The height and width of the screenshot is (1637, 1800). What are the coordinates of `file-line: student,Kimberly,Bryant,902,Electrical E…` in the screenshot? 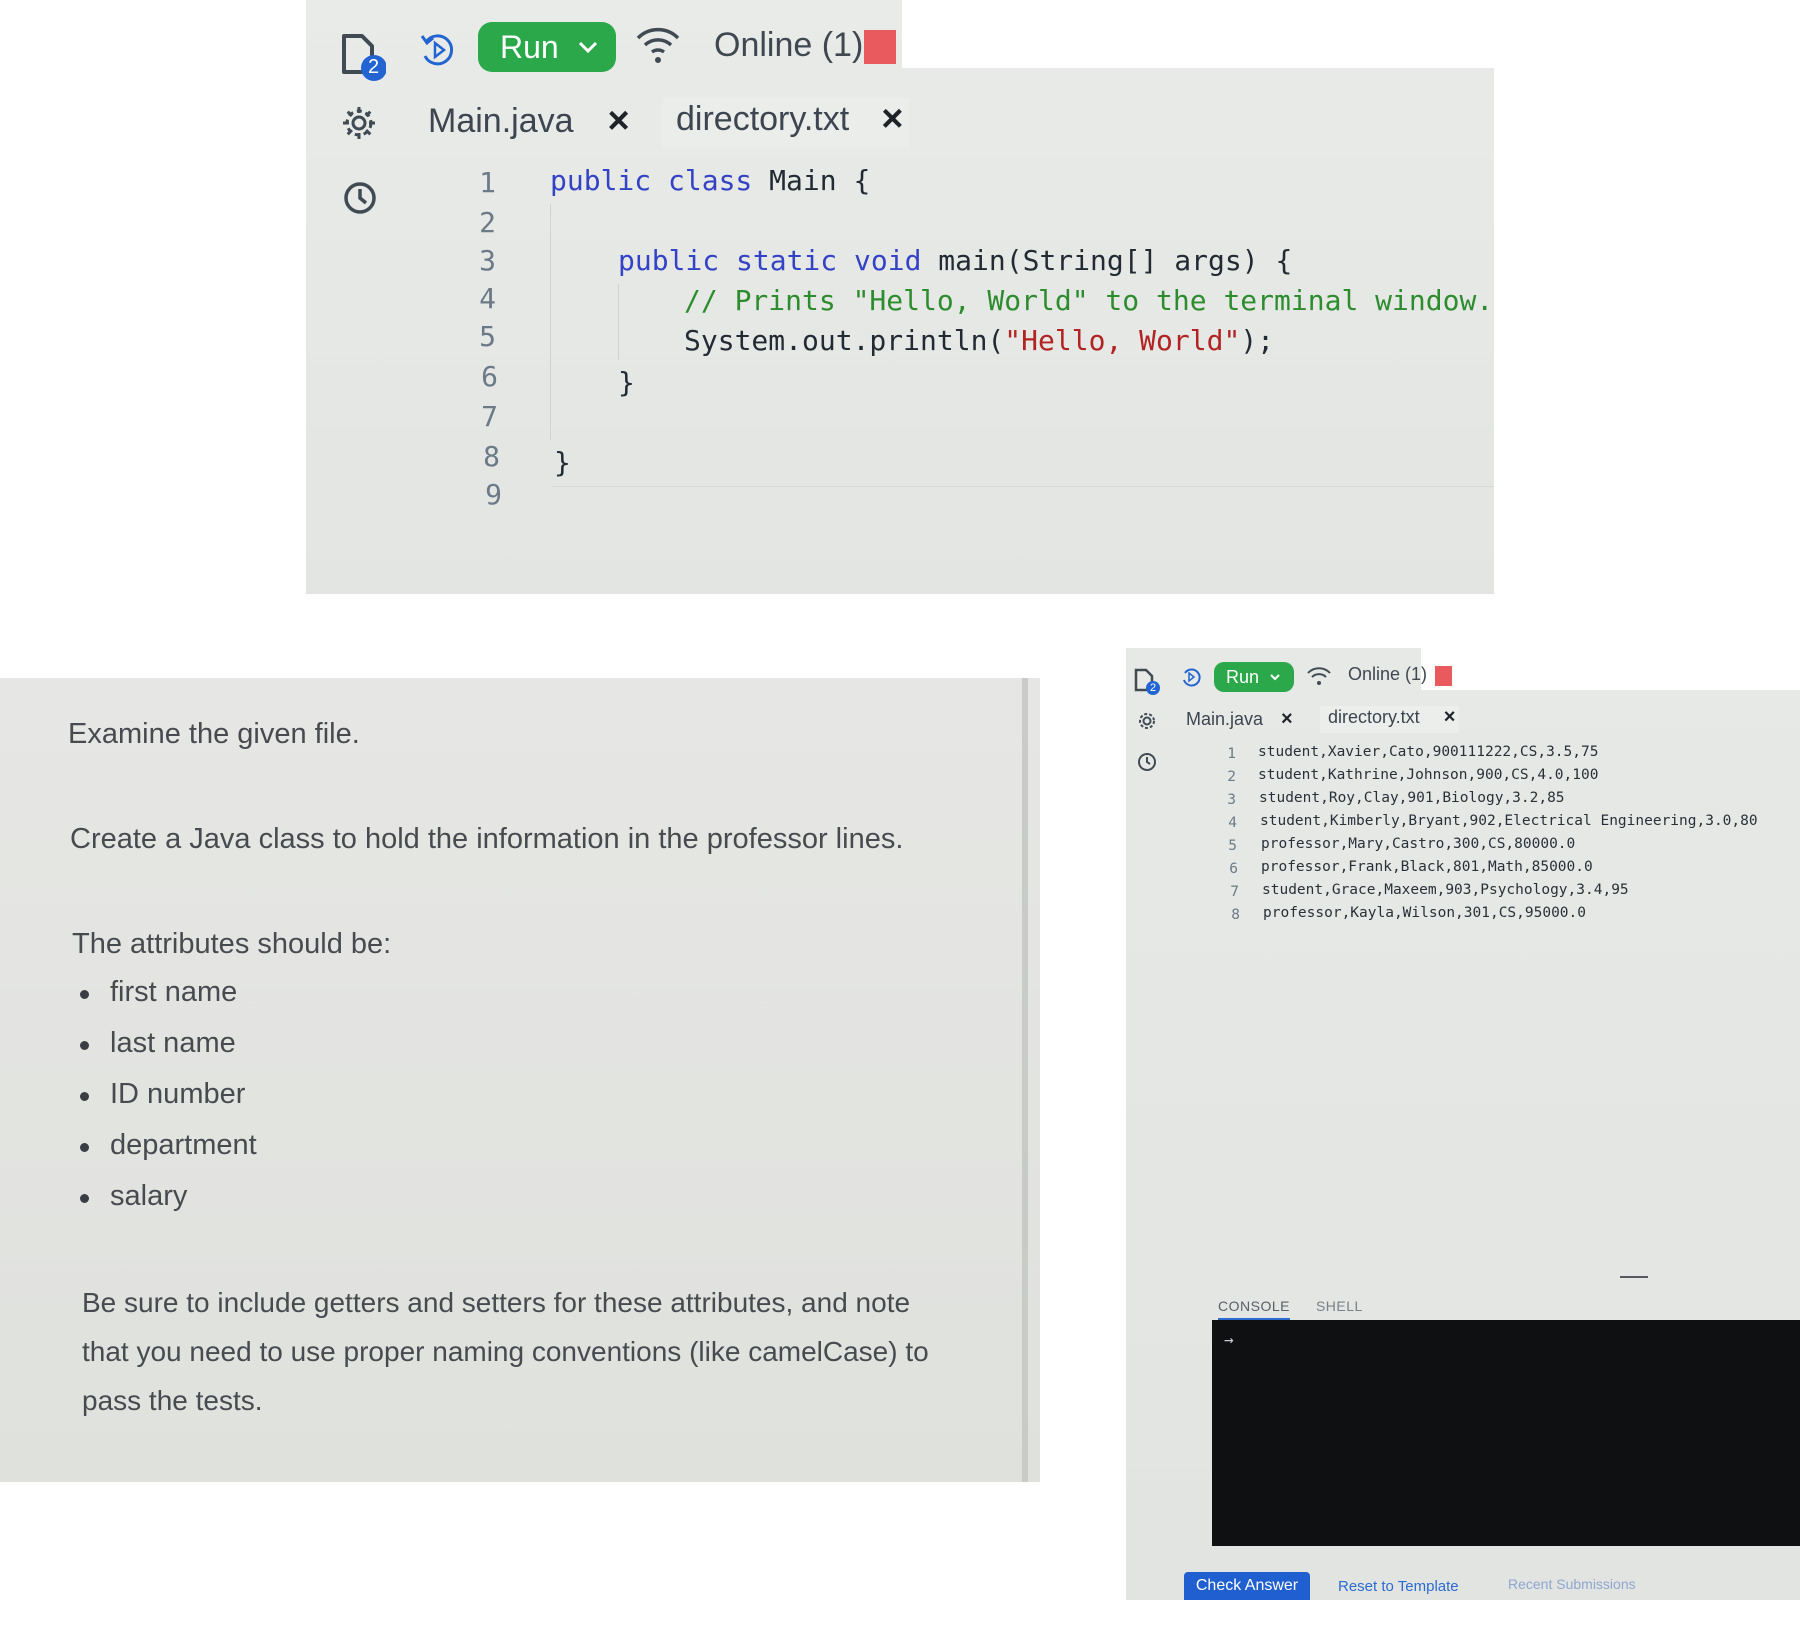 It's located at (1509, 821).